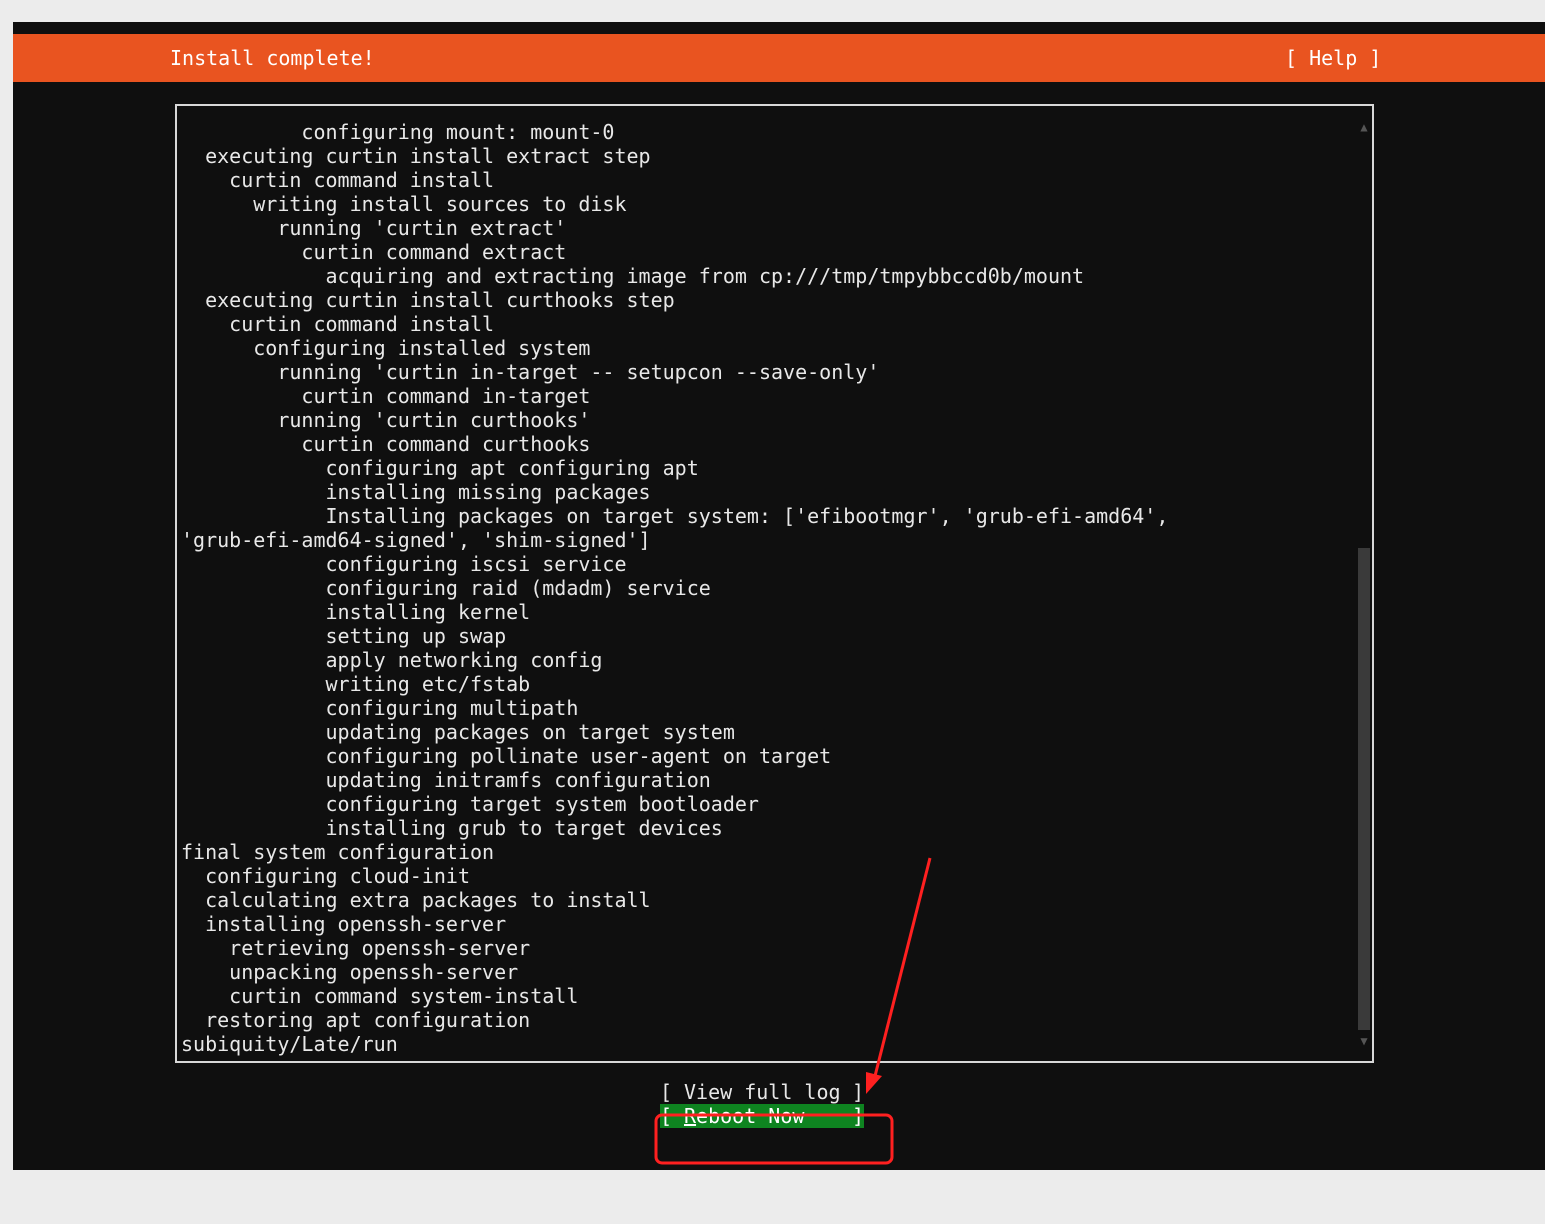 This screenshot has height=1224, width=1545. I want to click on log-line: installing grub to target devices, so click(452, 828).